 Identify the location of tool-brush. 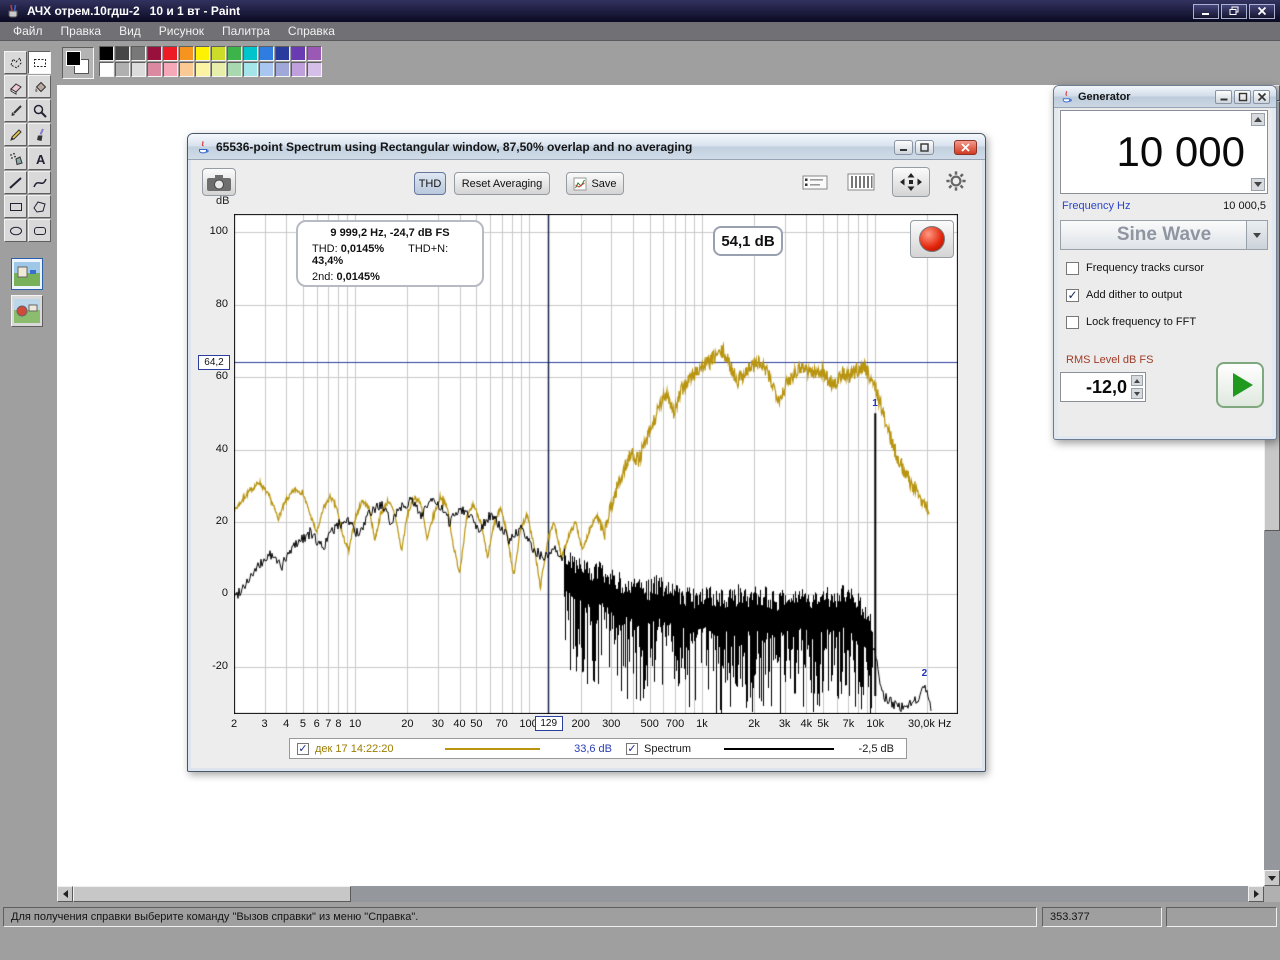
(39, 134).